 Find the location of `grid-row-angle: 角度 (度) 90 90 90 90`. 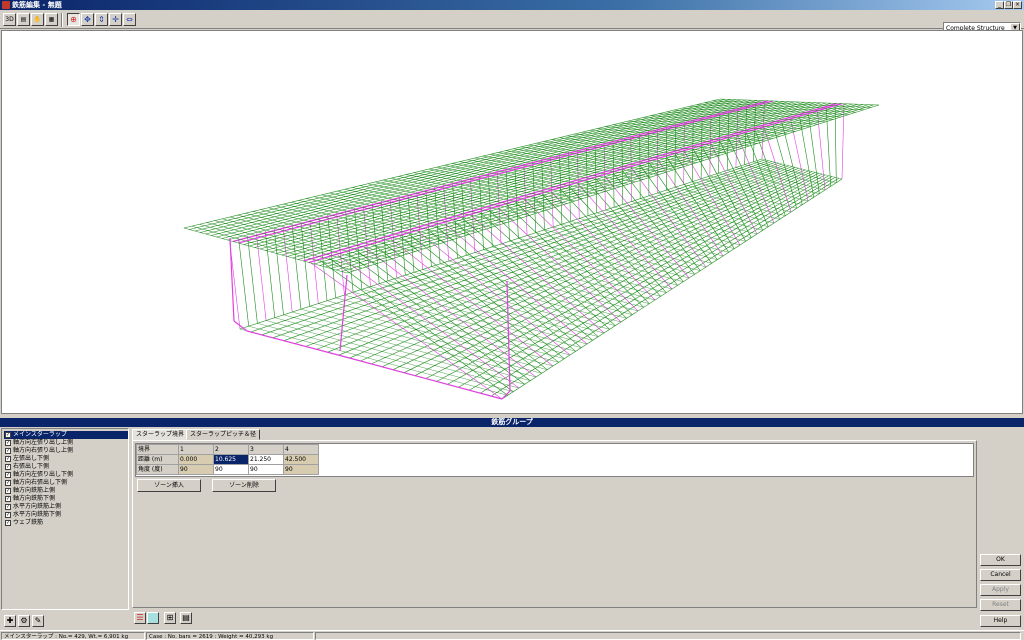

grid-row-angle: 角度 (度) 90 90 90 90 is located at coordinates (227, 469).